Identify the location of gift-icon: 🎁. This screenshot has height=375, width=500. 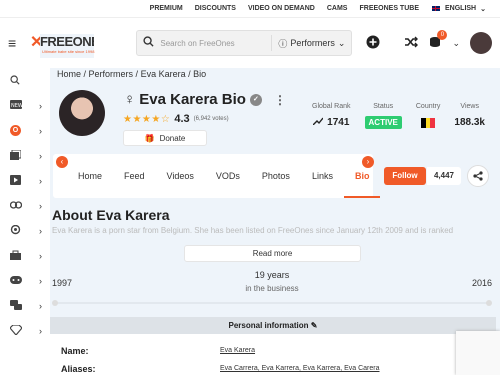
(149, 138).